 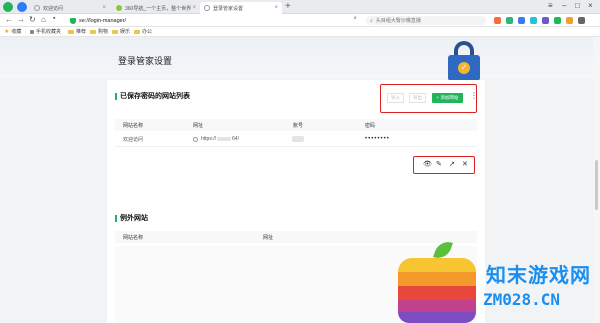 I want to click on star-icon: ★, so click(x=7, y=32).